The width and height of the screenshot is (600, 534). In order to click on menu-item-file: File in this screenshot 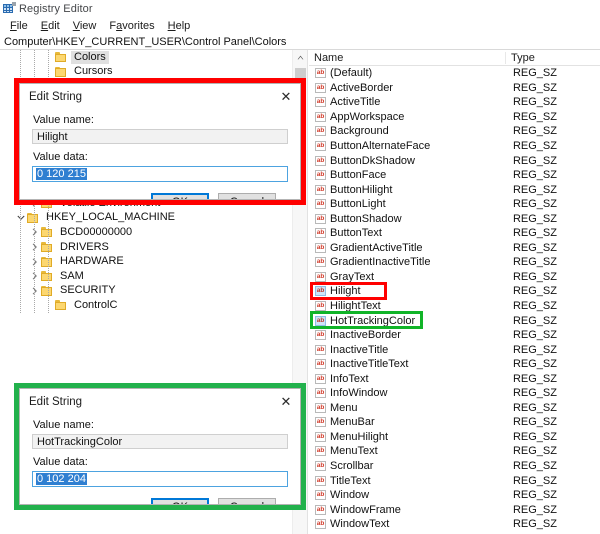, I will do `click(19, 26)`.